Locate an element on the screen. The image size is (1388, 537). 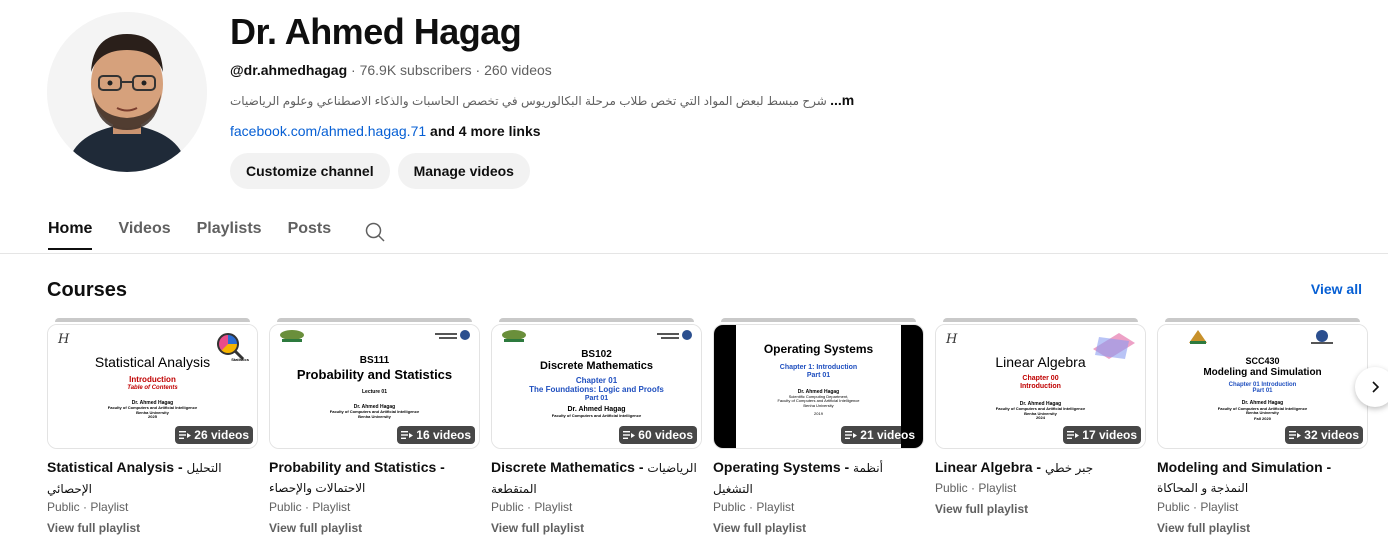
playlist-title: Statistical Analysis - التحليل الإحصائي is located at coordinates (152, 477).